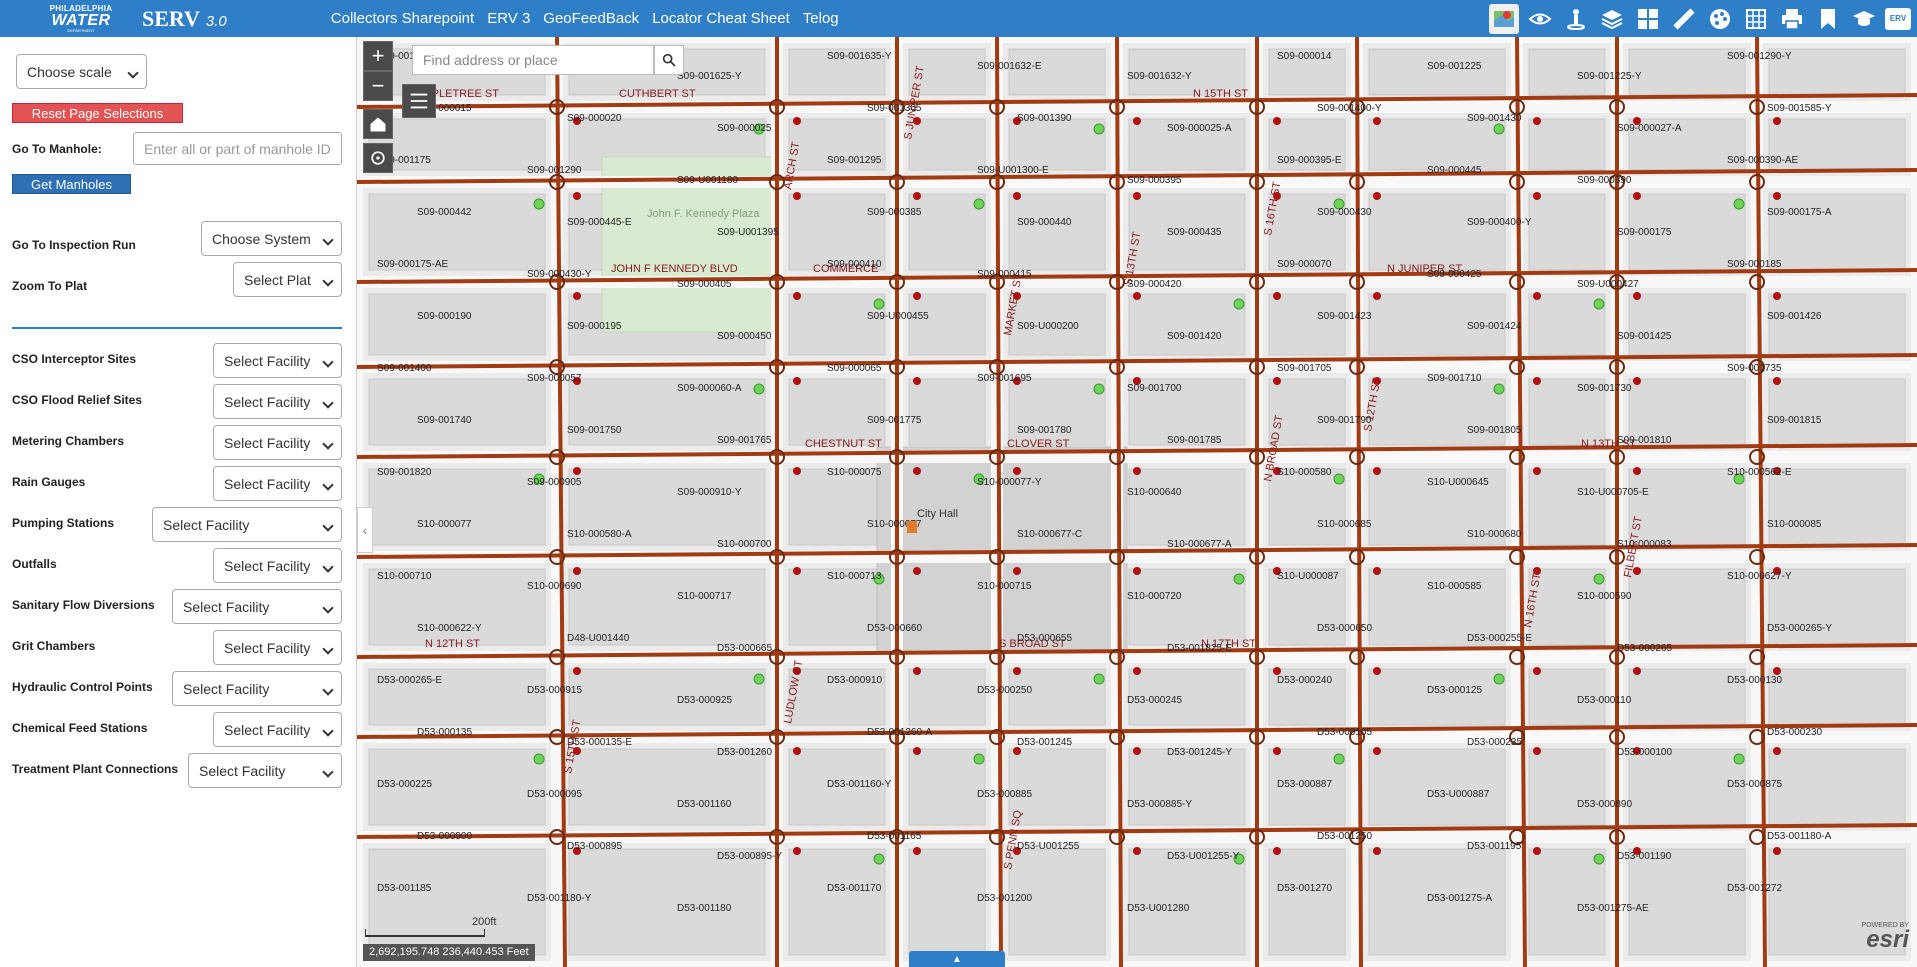  Describe the element at coordinates (1754, 264) in the screenshot. I see `manhole-id-label: S09-000185` at that location.